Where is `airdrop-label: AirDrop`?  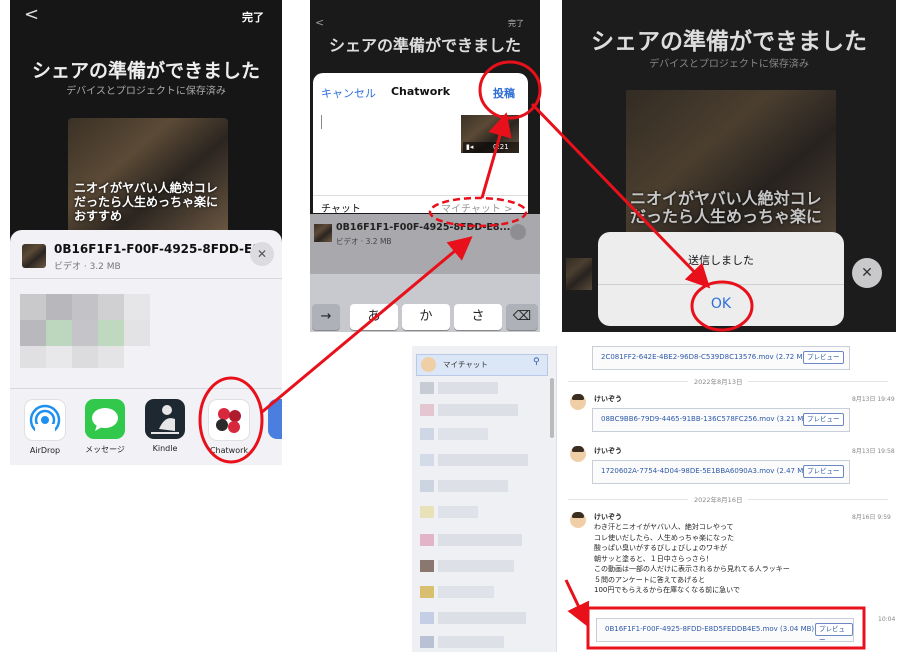 airdrop-label: AirDrop is located at coordinates (45, 450).